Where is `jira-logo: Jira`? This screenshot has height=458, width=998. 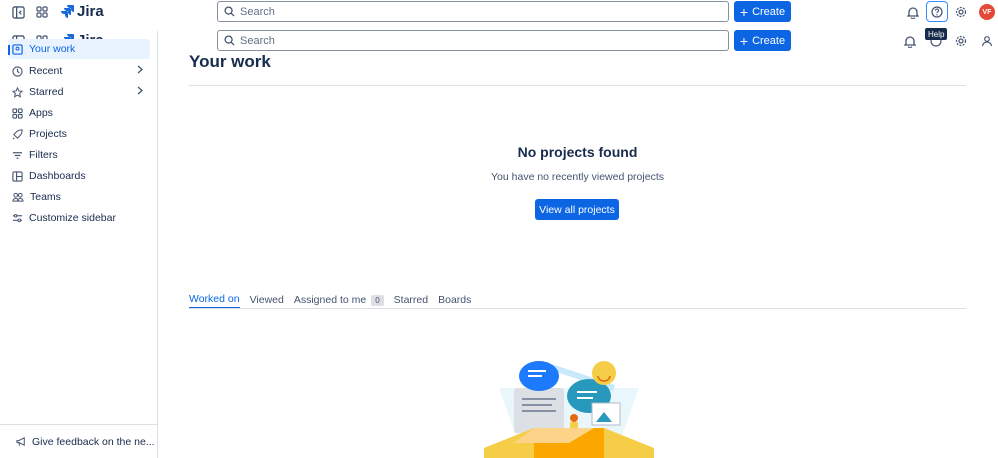 jira-logo: Jira is located at coordinates (82, 11).